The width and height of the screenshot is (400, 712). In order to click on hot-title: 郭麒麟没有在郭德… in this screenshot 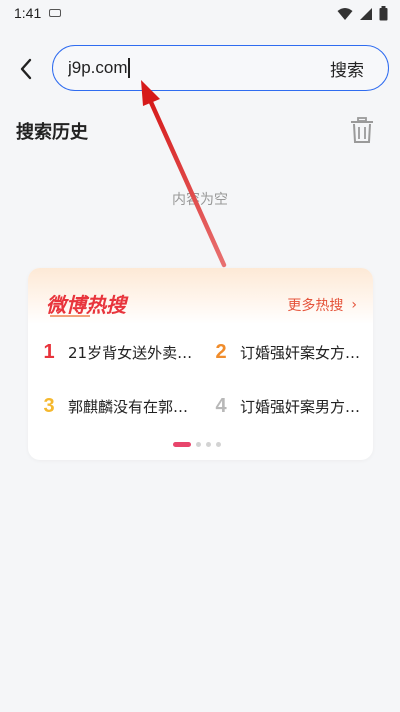, I will do `click(132, 406)`.